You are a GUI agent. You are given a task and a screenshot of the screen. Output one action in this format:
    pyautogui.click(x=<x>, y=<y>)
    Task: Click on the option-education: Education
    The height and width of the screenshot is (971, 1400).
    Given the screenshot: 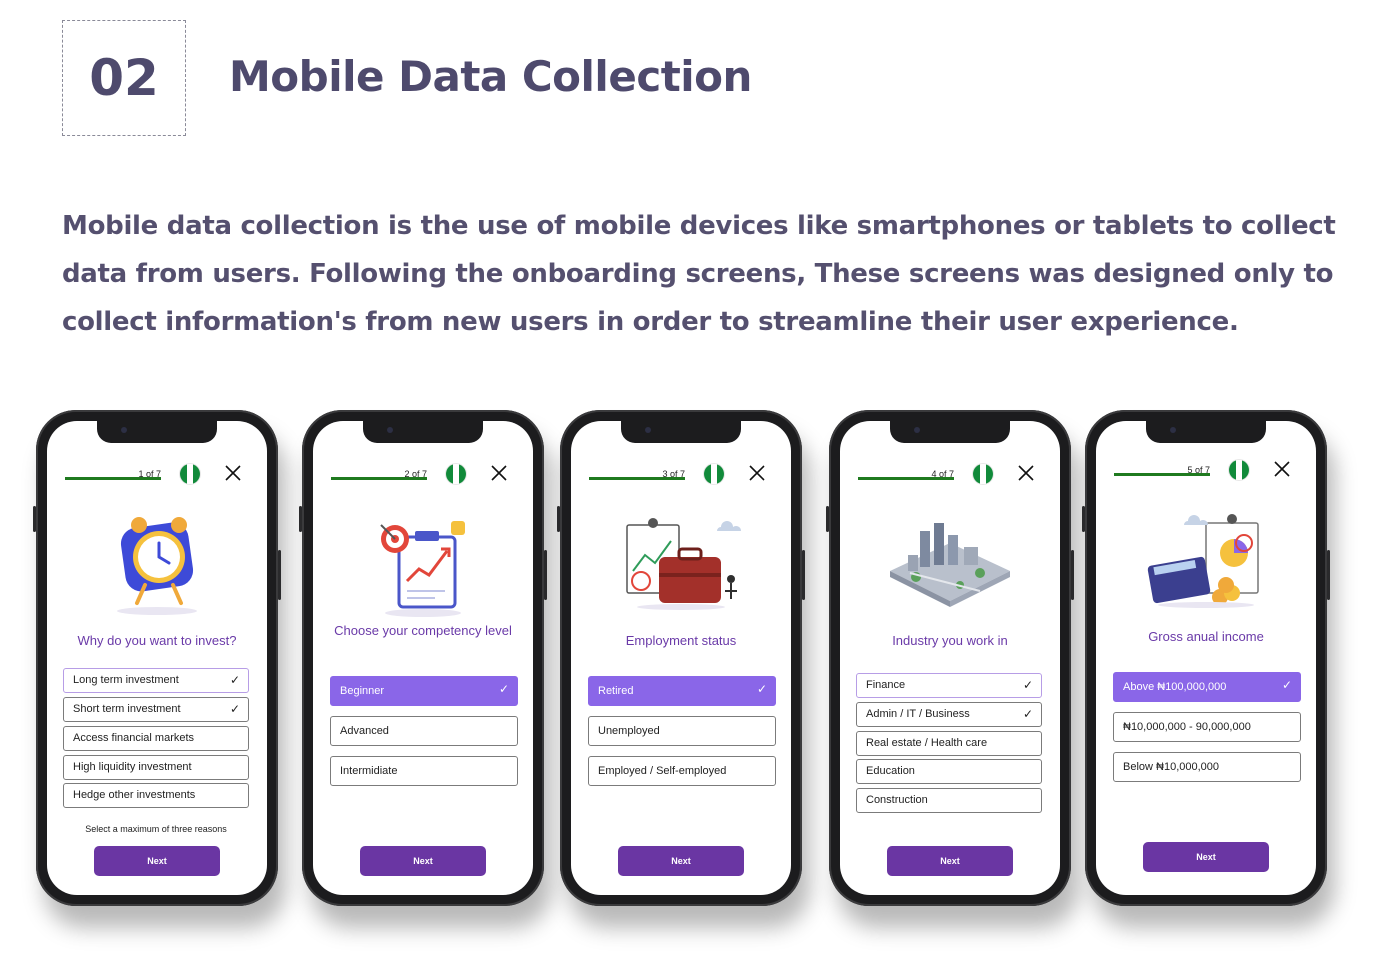 What is the action you would take?
    pyautogui.click(x=949, y=771)
    